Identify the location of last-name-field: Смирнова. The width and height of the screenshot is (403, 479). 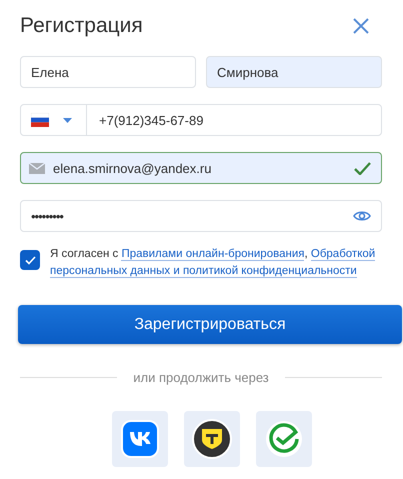
(294, 72).